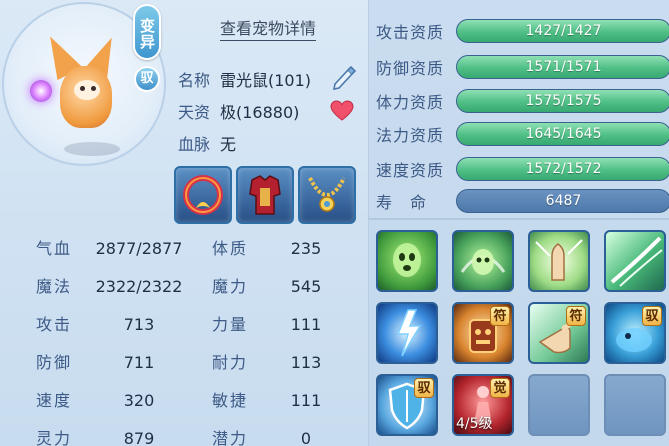 This screenshot has width=669, height=446. I want to click on tamed-badge: 驭, so click(147, 79).